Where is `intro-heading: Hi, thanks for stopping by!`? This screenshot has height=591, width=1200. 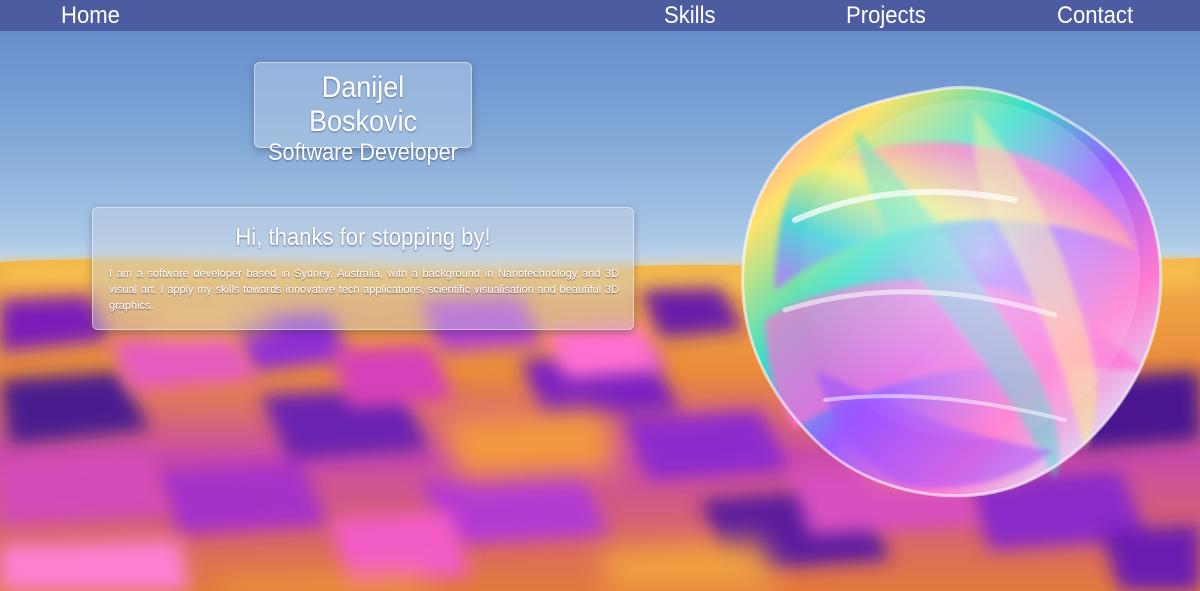
intro-heading: Hi, thanks for stopping by! is located at coordinates (363, 237).